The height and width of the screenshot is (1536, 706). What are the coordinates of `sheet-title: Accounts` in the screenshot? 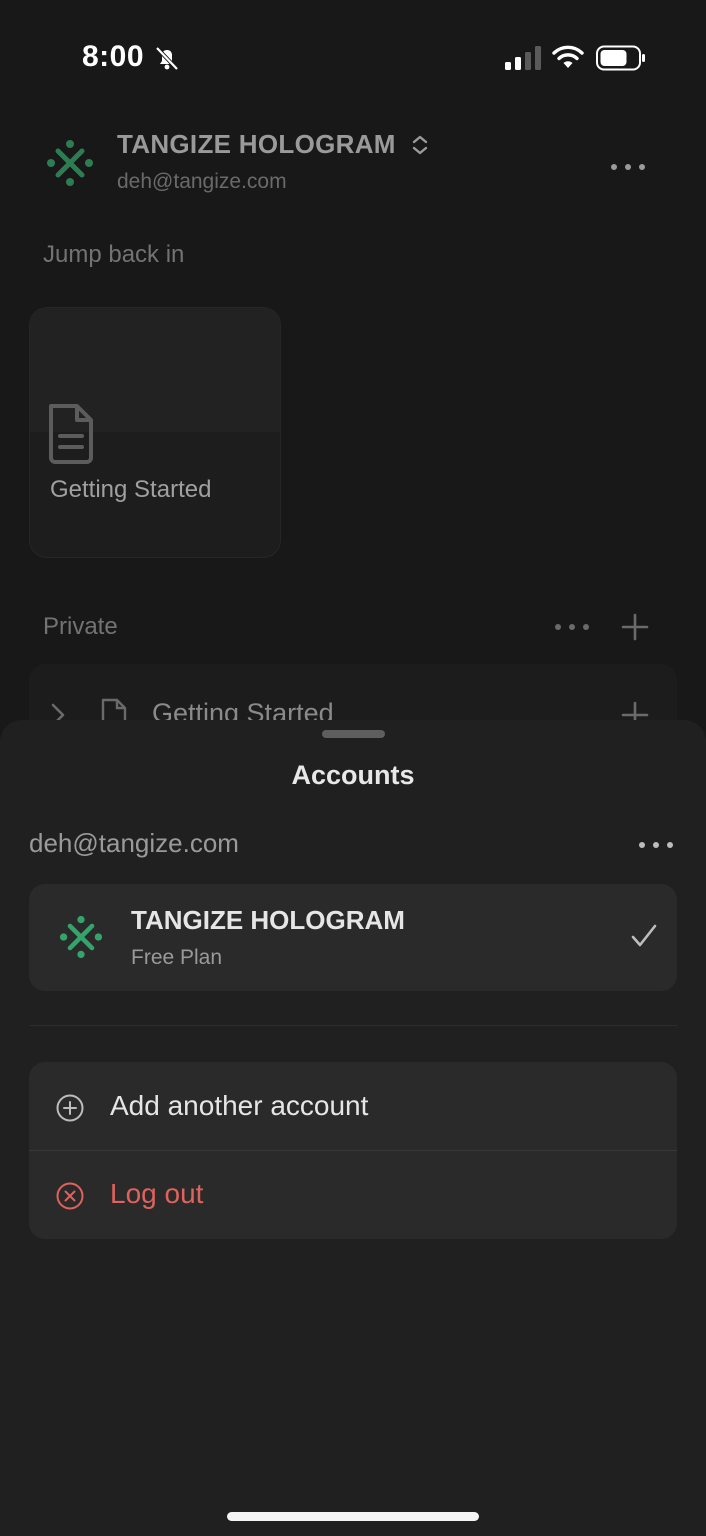 It's located at (353, 775).